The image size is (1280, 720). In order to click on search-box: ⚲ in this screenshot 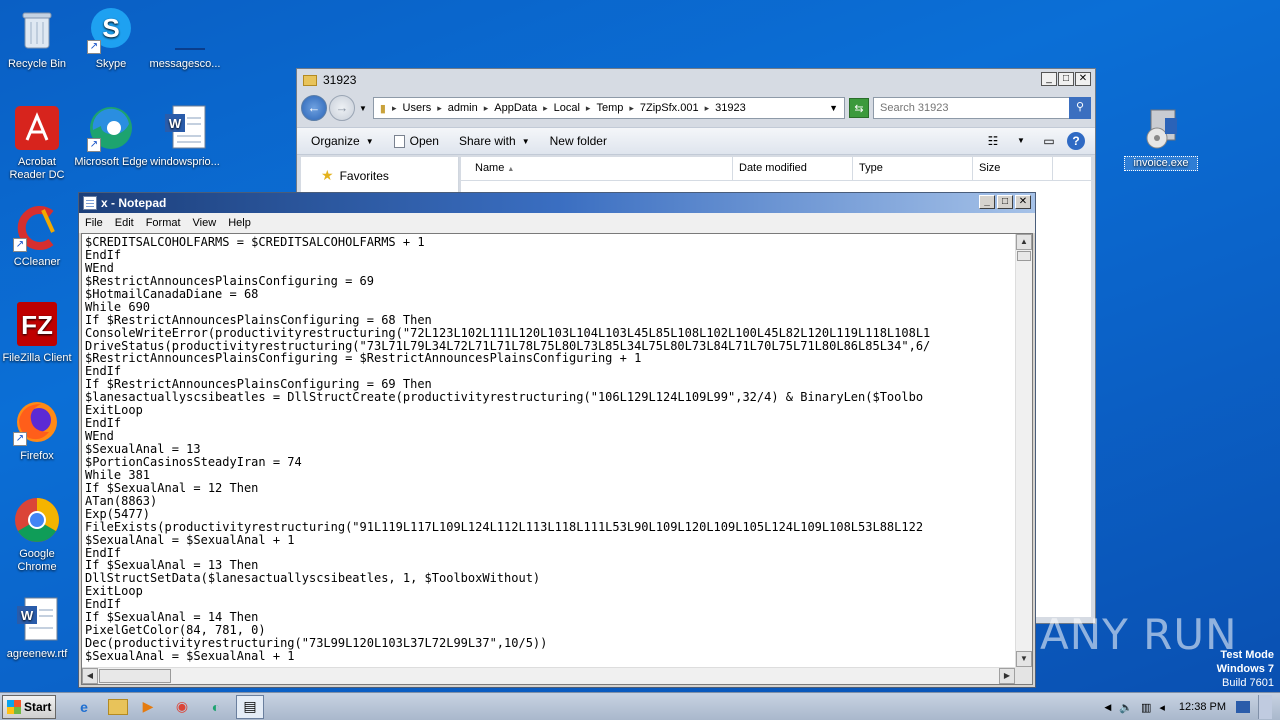, I will do `click(982, 108)`.